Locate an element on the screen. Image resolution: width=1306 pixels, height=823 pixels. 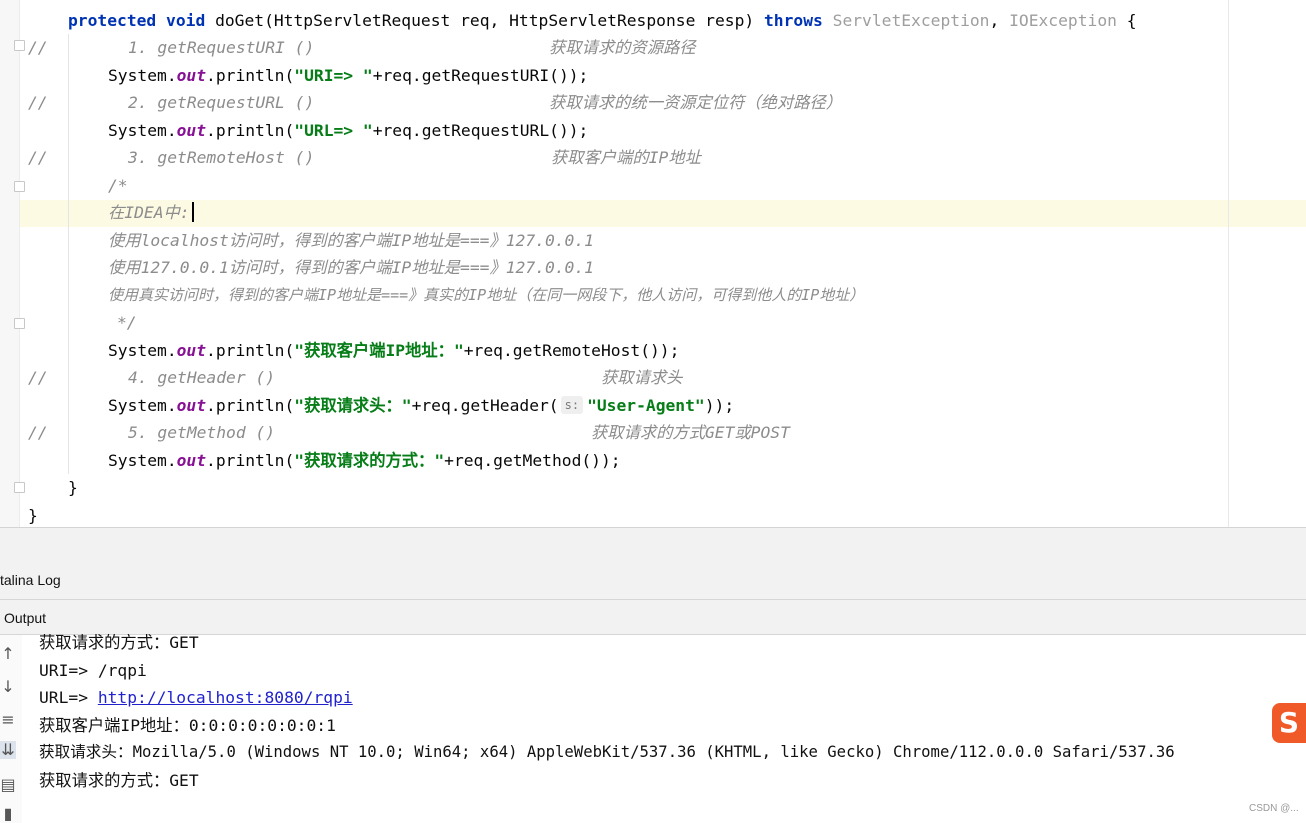
block-comment-close: */ is located at coordinates (127, 322).